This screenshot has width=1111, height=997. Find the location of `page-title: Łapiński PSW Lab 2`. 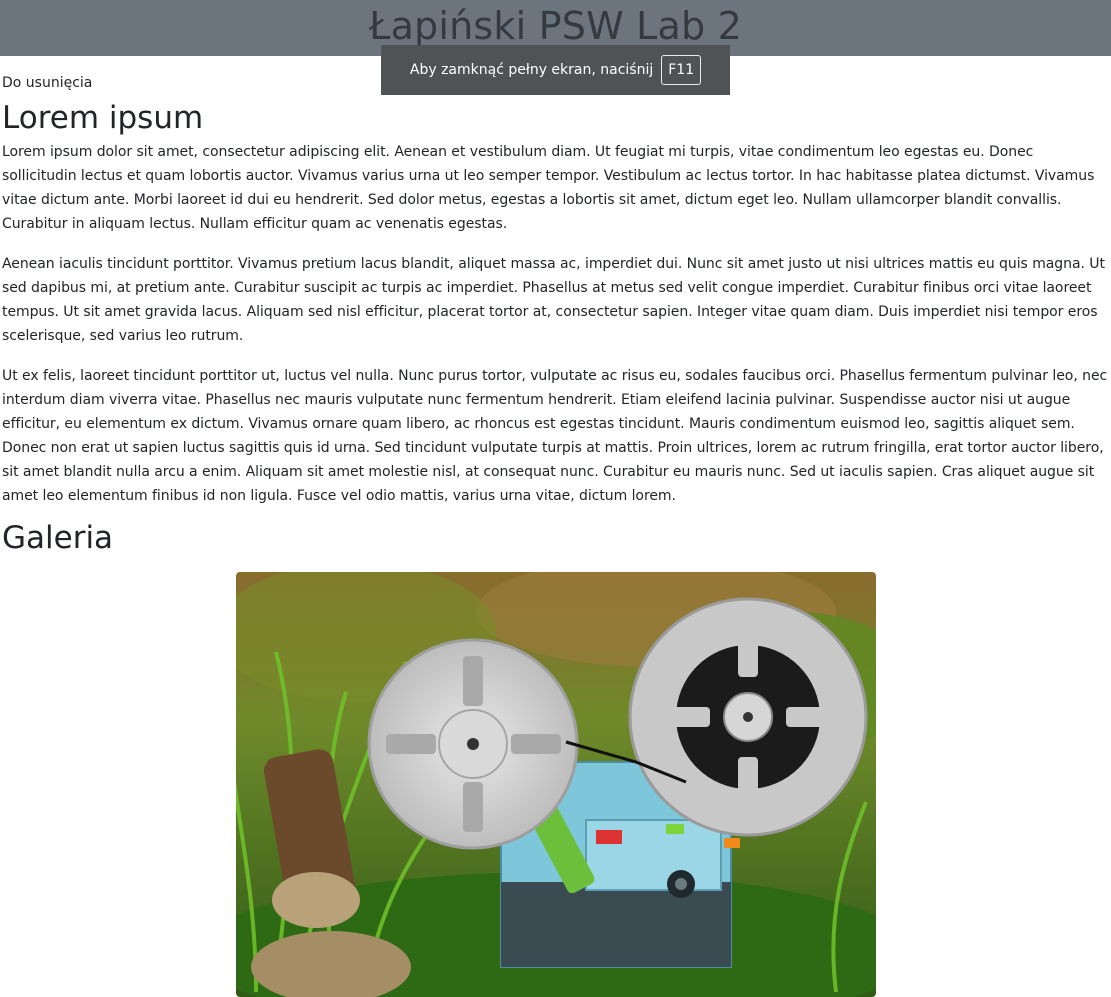

page-title: Łapiński PSW Lab 2 is located at coordinates (555, 26).